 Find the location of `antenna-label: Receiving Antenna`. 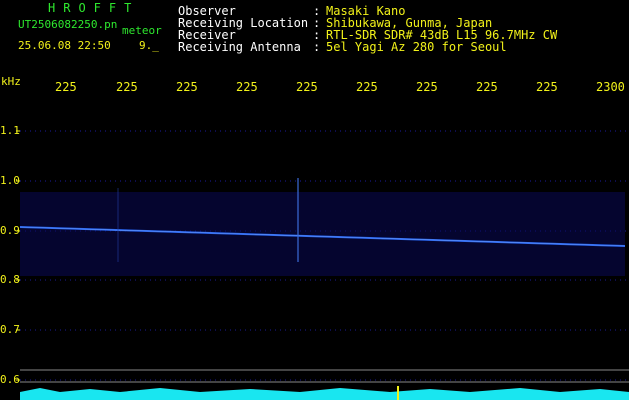

antenna-label: Receiving Antenna is located at coordinates (239, 47).